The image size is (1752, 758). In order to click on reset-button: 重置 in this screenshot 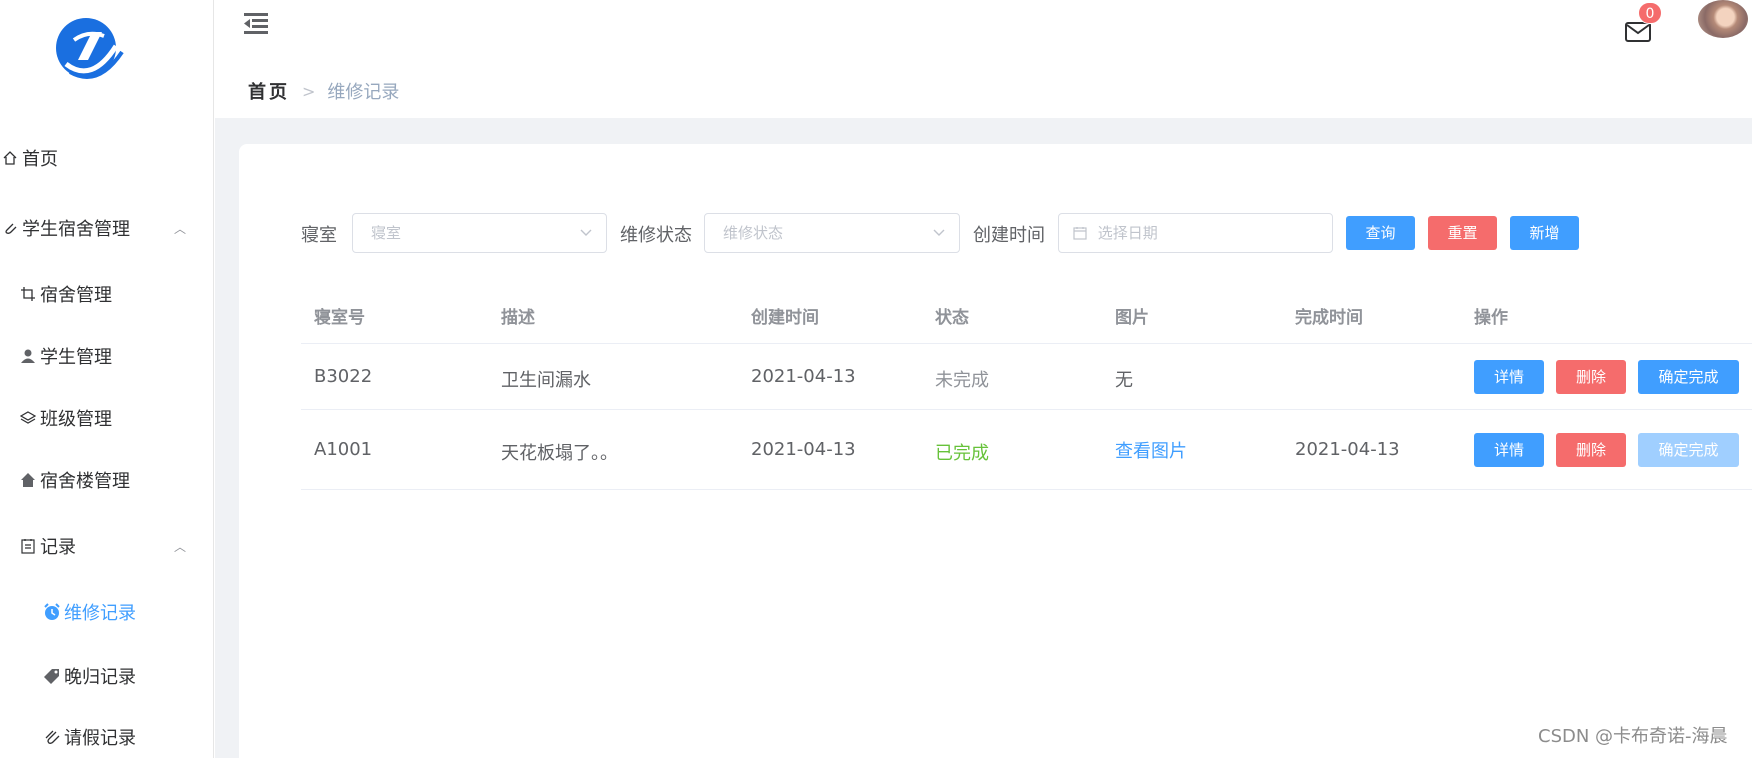, I will do `click(1462, 233)`.